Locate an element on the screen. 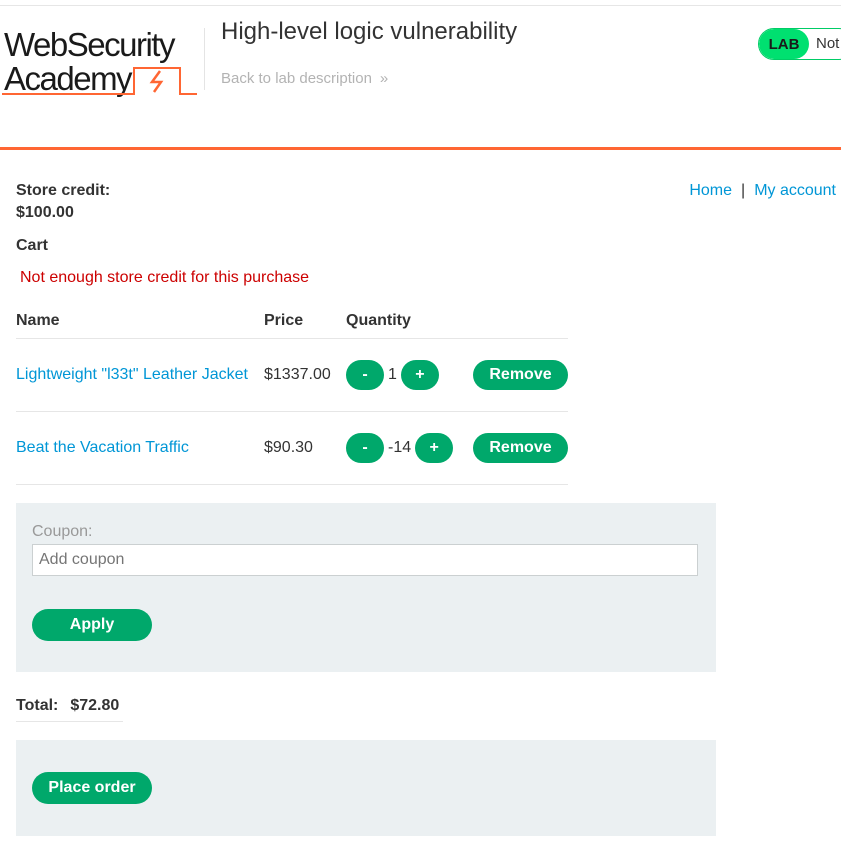 Image resolution: width=841 pixels, height=844 pixels. lab-status-badge: LAB Not solved is located at coordinates (799, 44).